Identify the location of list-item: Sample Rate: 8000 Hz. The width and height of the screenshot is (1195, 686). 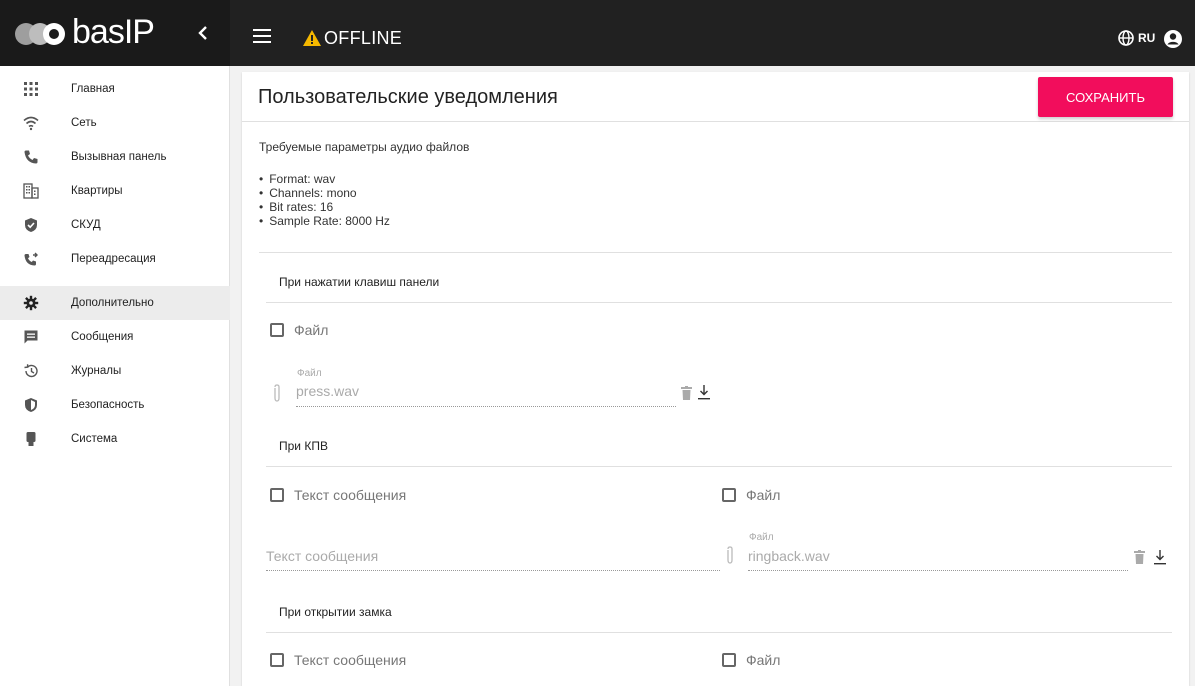
(324, 221).